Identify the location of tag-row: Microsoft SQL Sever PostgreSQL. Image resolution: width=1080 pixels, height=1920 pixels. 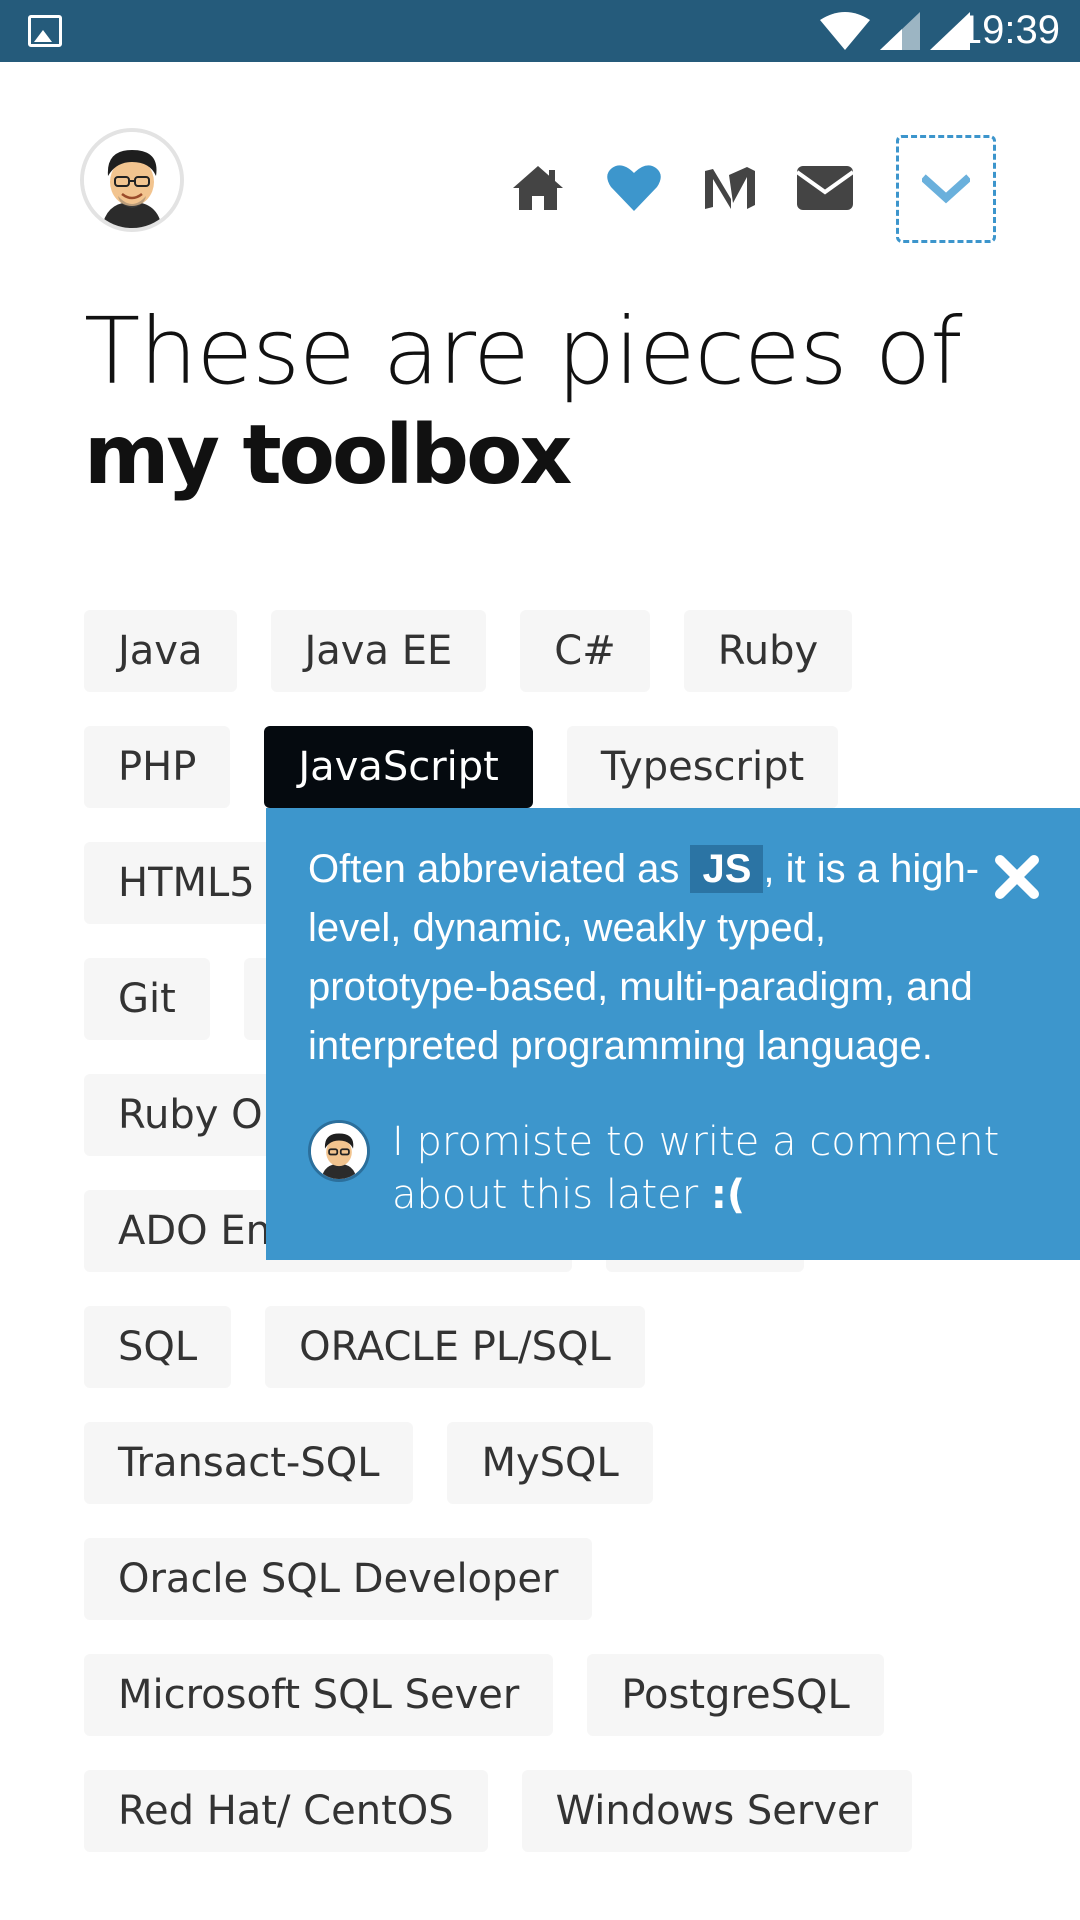
(544, 1695).